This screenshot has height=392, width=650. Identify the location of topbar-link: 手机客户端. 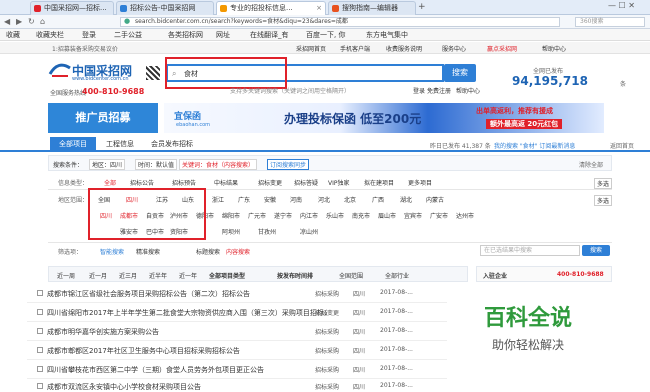
(355, 48).